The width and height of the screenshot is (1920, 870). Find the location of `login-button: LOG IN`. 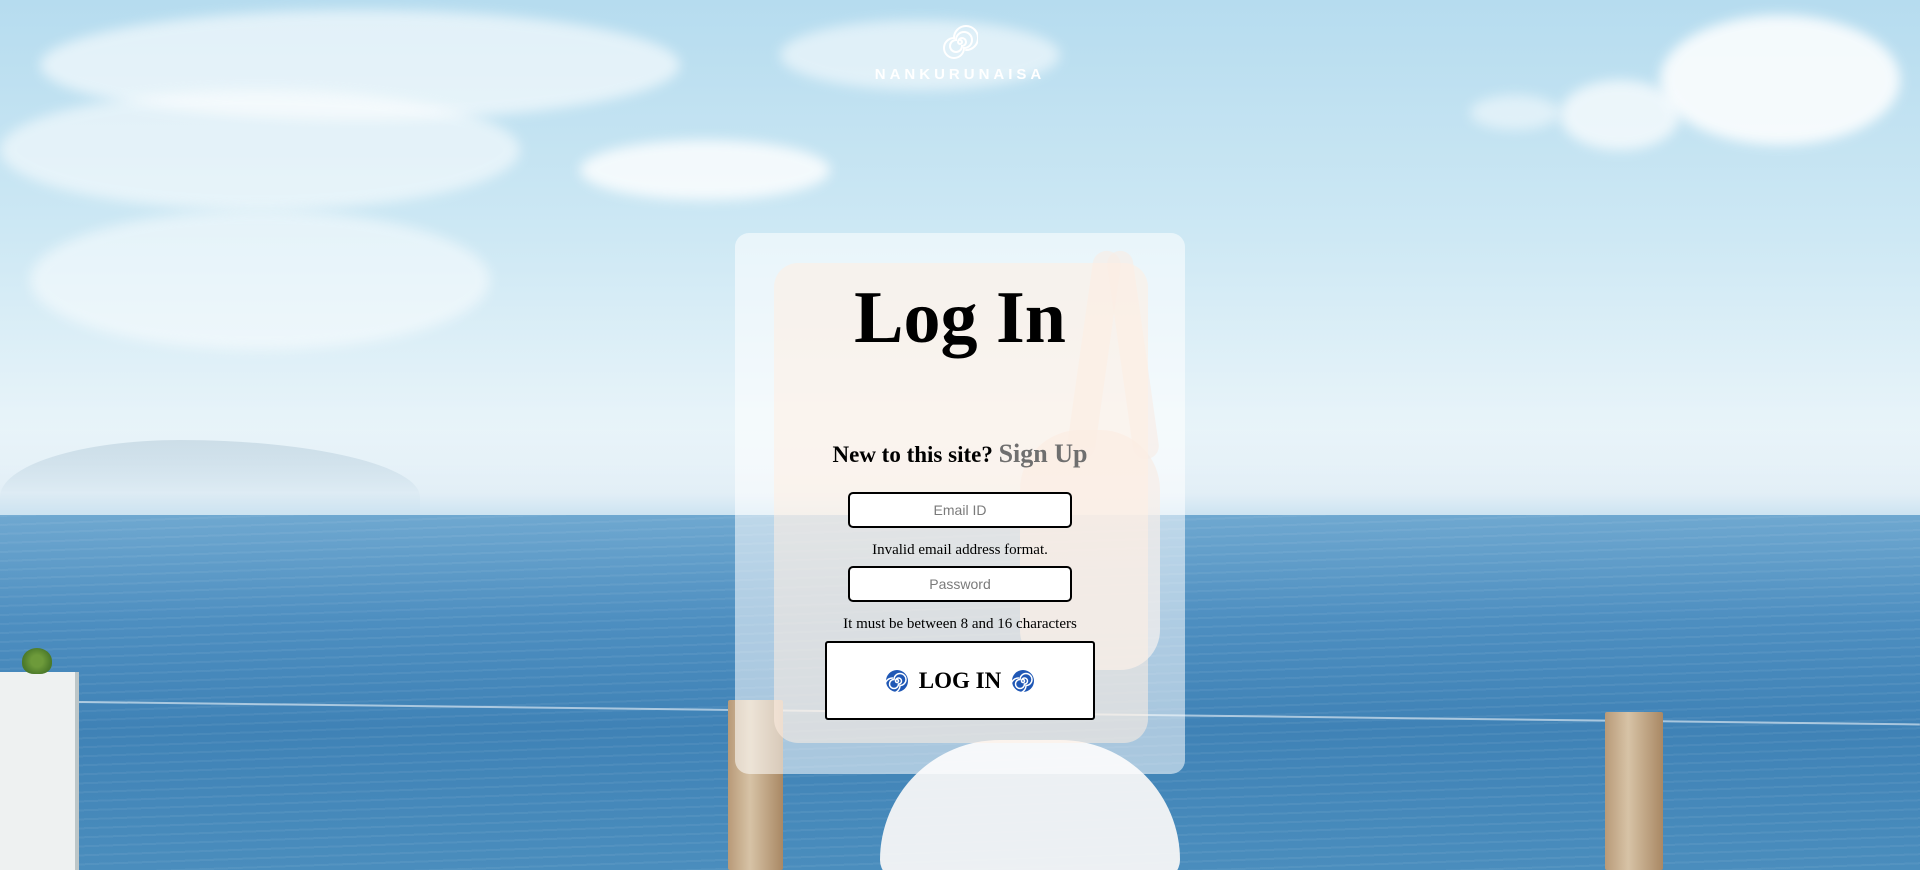

login-button: LOG IN is located at coordinates (960, 680).